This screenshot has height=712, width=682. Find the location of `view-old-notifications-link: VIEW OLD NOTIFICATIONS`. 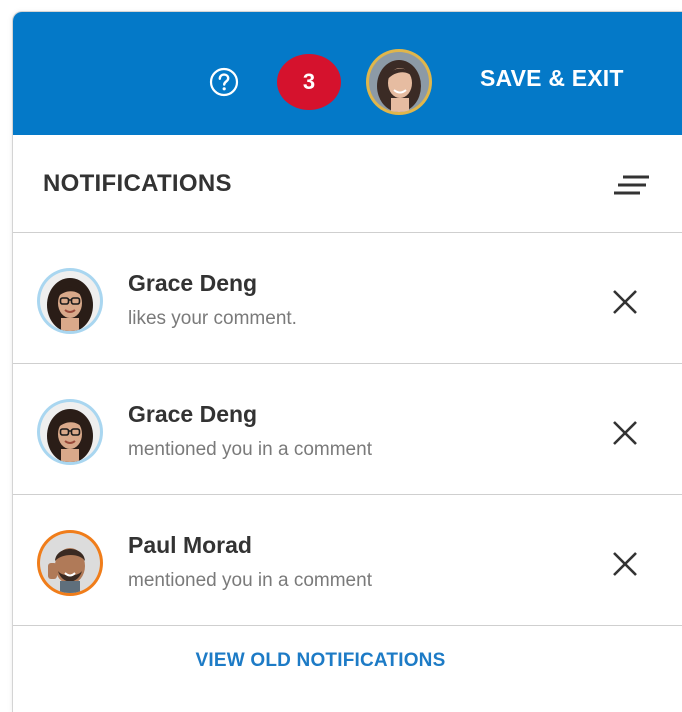

view-old-notifications-link: VIEW OLD NOTIFICATIONS is located at coordinates (320, 661).